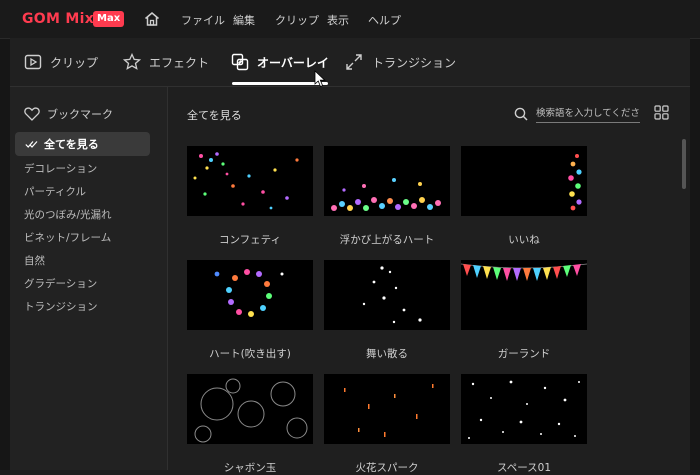  I want to click on window-frame-right, so click(695, 254).